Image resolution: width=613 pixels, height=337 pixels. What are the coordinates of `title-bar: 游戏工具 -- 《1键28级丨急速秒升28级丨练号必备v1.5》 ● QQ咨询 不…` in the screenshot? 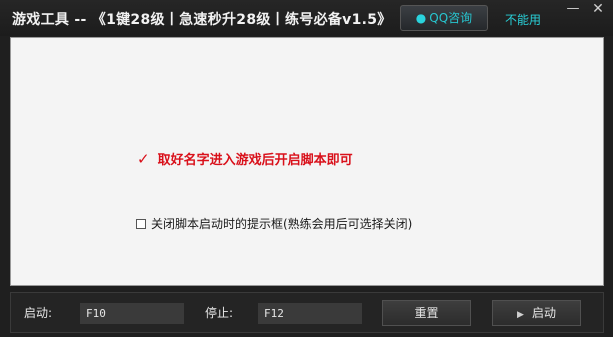 It's located at (306, 18).